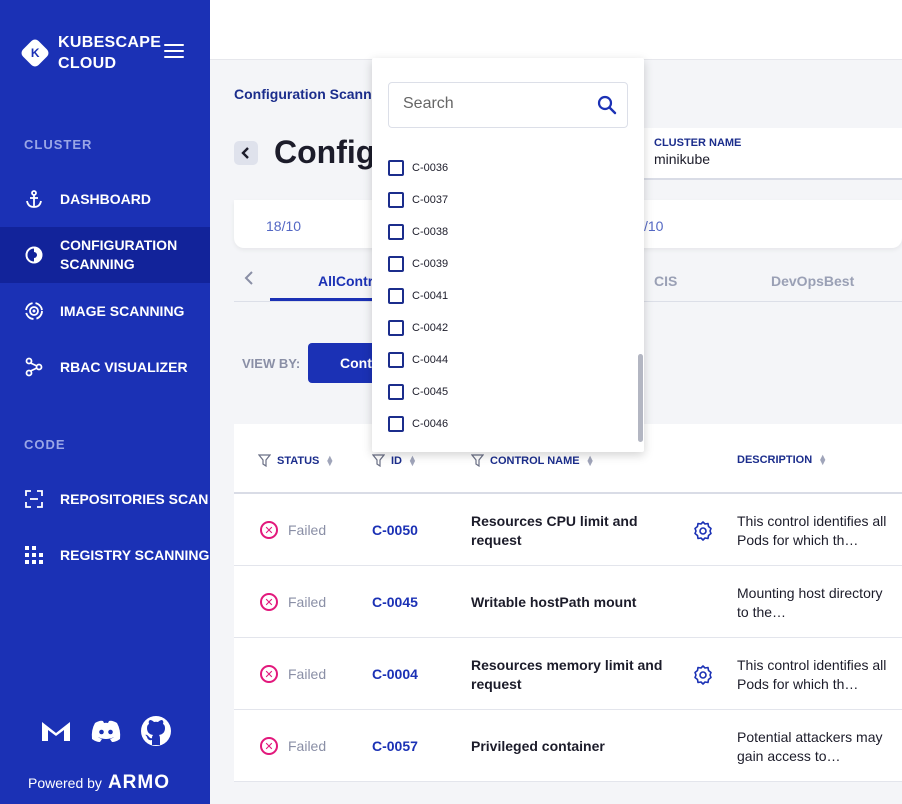 Image resolution: width=902 pixels, height=804 pixels. I want to click on logo-text-line1: KUBESCAPE, so click(110, 42).